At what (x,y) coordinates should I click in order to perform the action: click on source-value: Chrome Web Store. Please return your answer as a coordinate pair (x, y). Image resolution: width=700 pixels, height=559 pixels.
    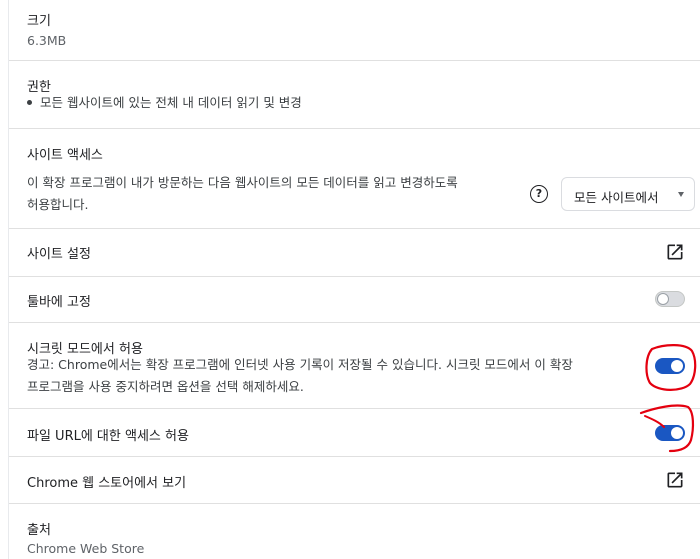
    Looking at the image, I should click on (86, 548).